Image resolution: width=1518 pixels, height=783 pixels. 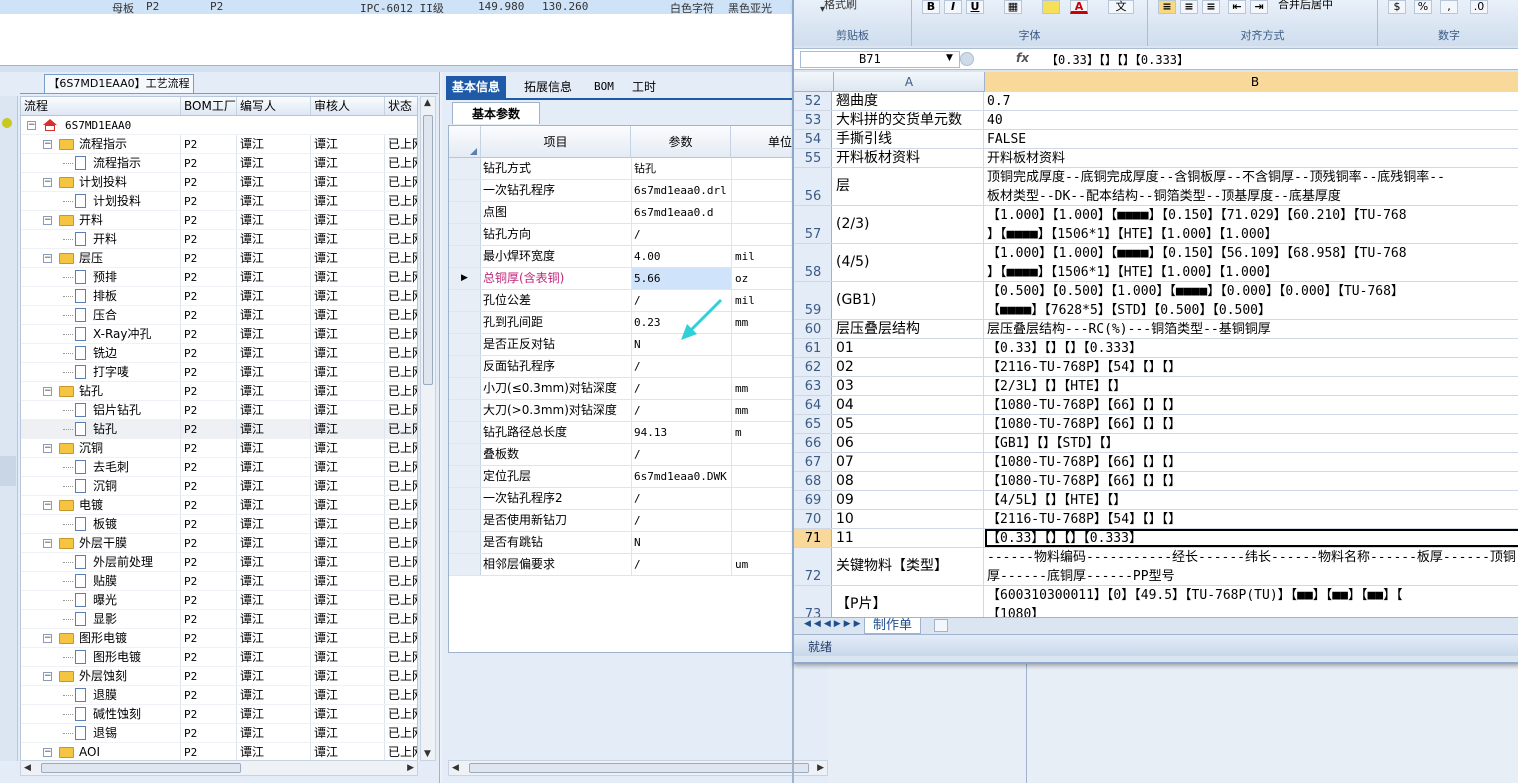 I want to click on insert-function-button: fx, so click(x=1022, y=58).